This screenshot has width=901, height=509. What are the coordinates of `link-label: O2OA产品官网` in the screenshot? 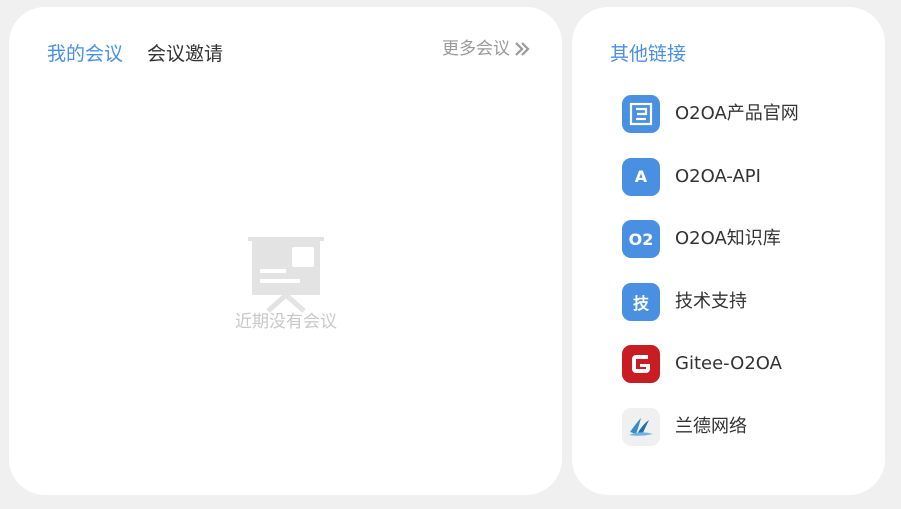 It's located at (737, 113).